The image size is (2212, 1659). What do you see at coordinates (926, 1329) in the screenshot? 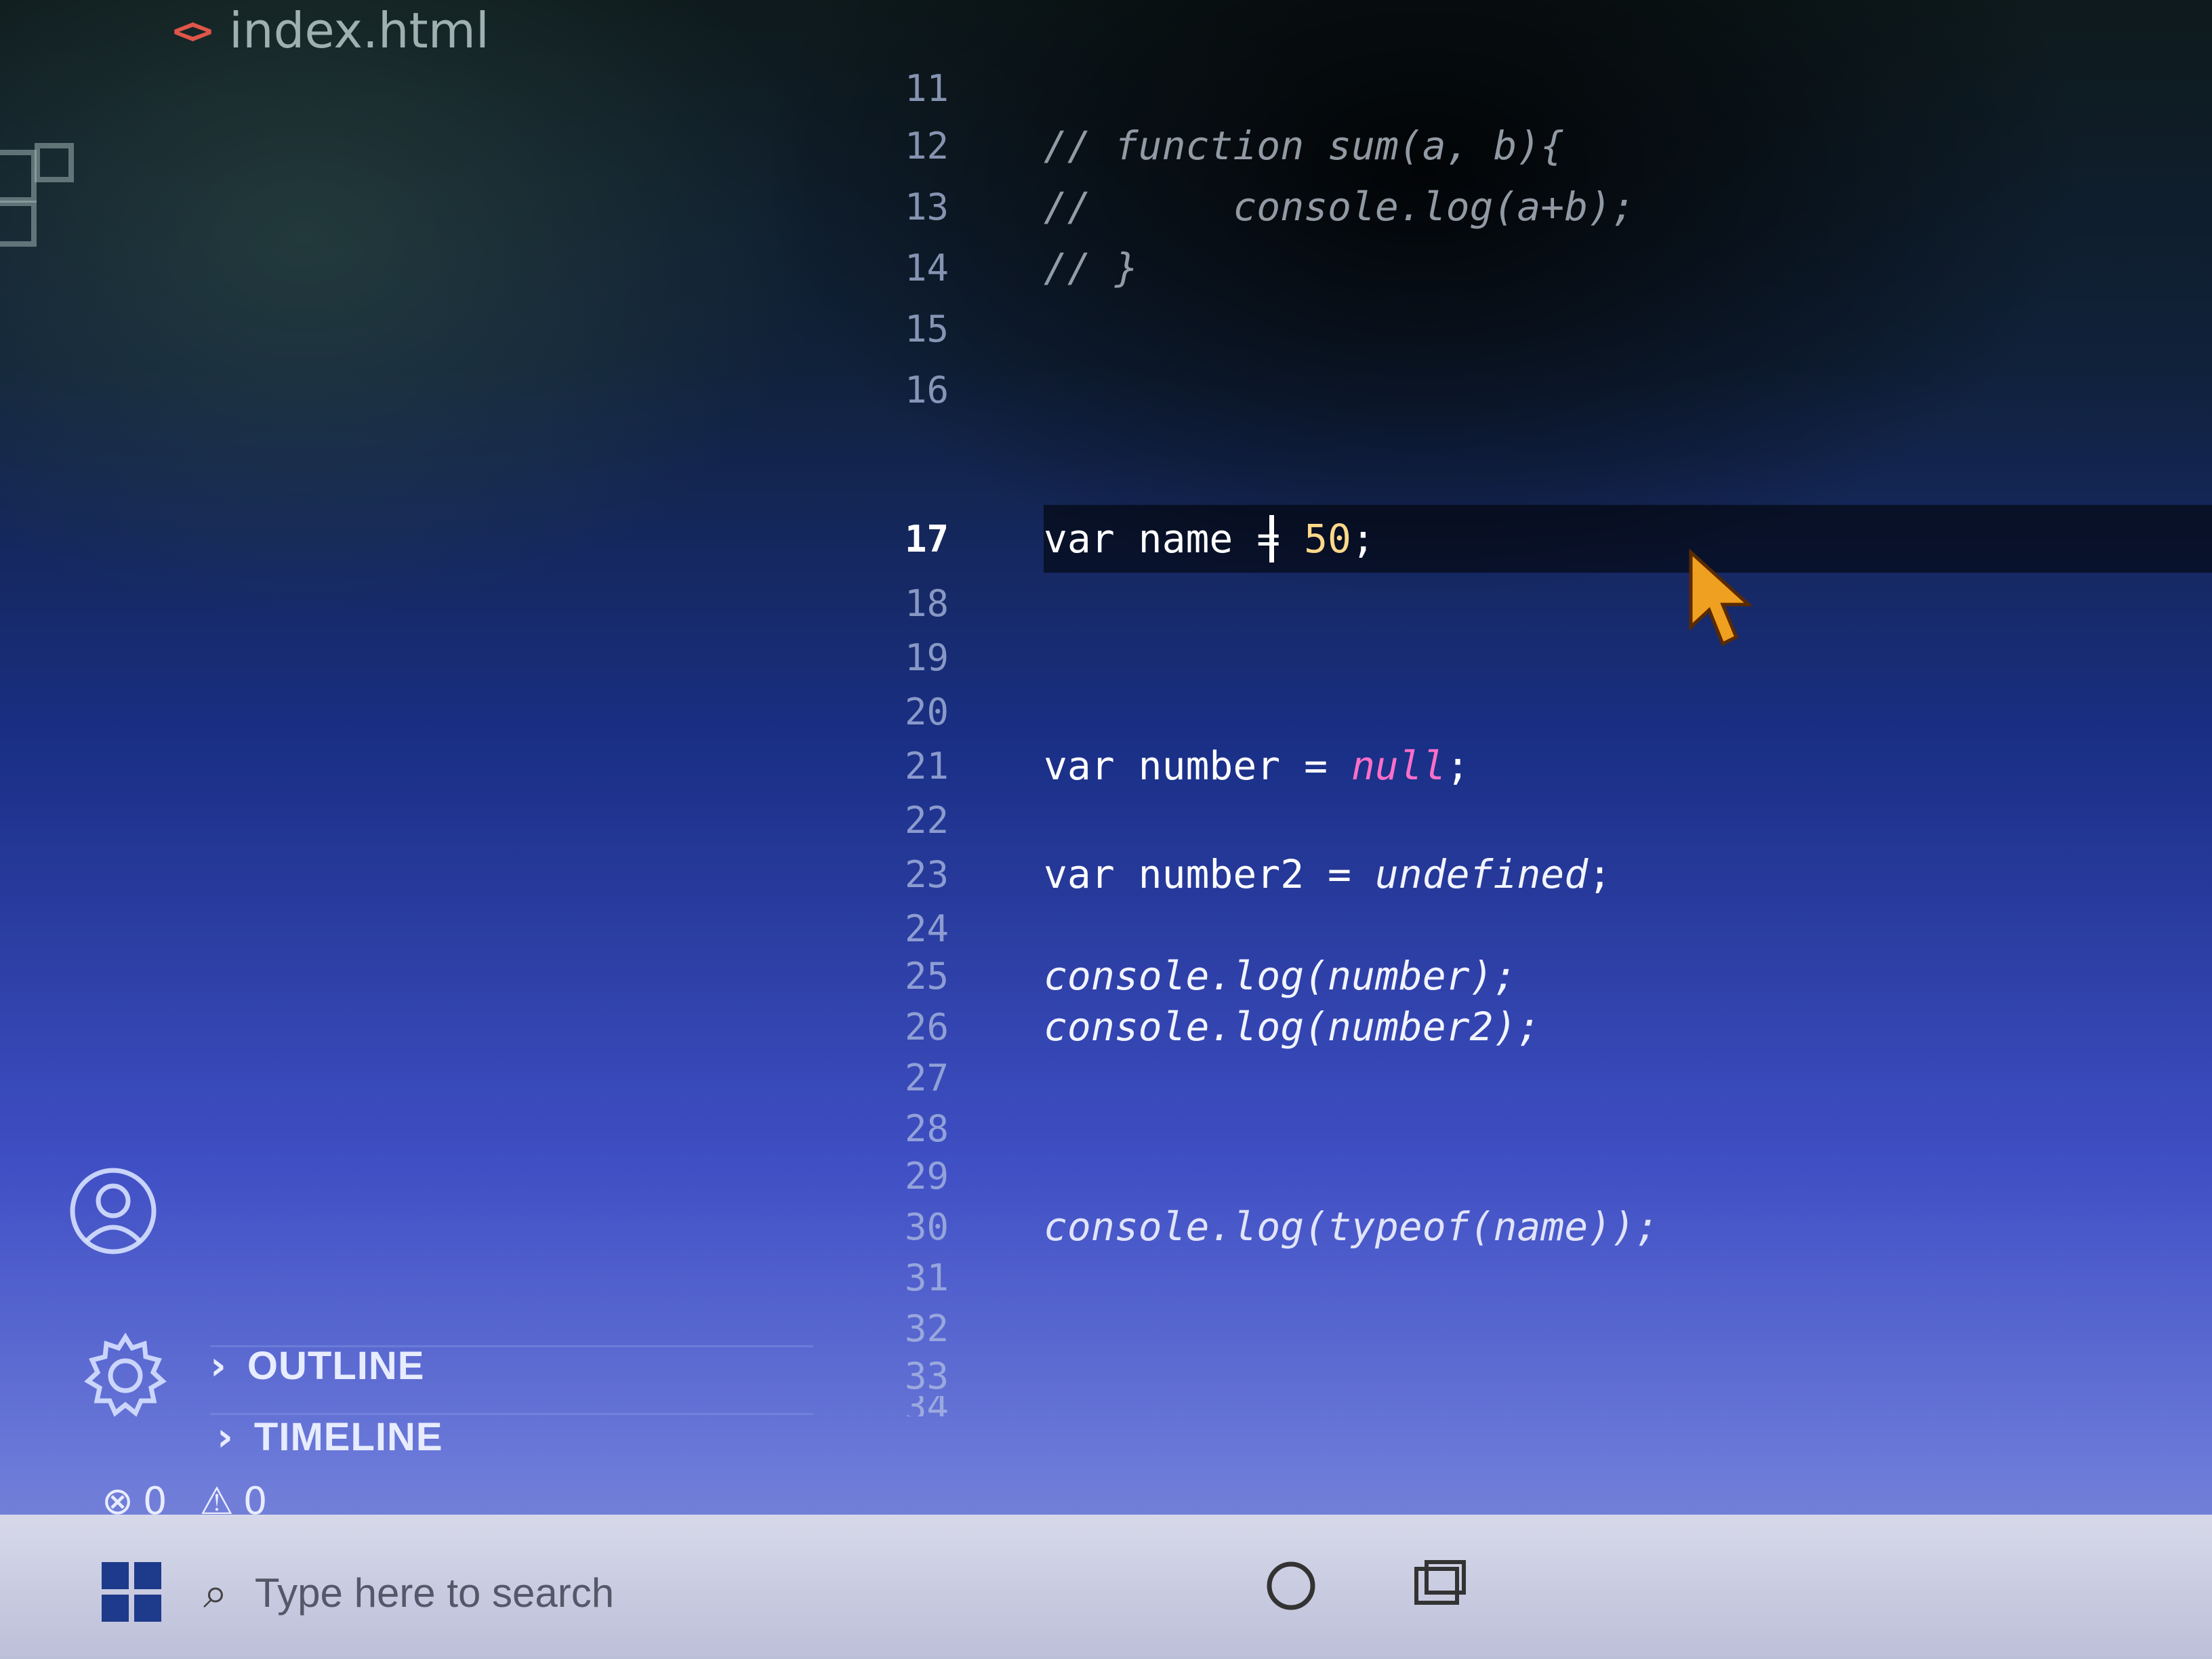
I see `line-number: 32` at bounding box center [926, 1329].